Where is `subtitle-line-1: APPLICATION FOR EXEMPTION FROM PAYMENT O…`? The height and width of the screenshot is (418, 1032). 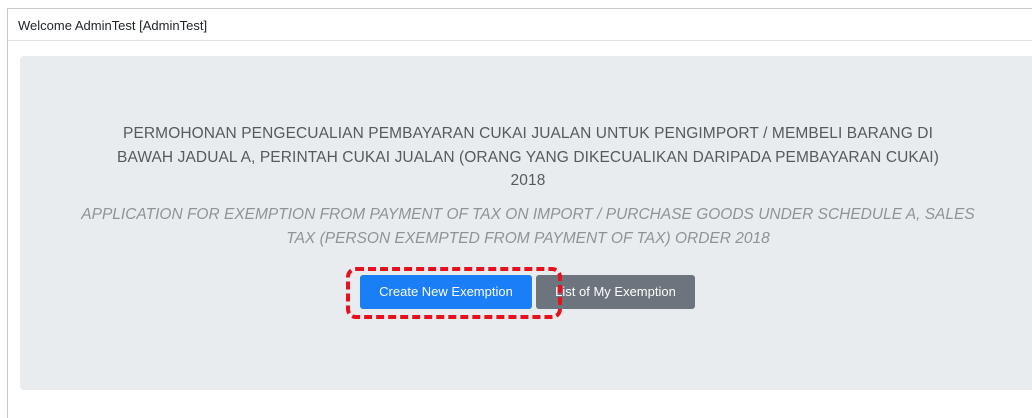 subtitle-line-1: APPLICATION FOR EXEMPTION FROM PAYMENT O… is located at coordinates (528, 214).